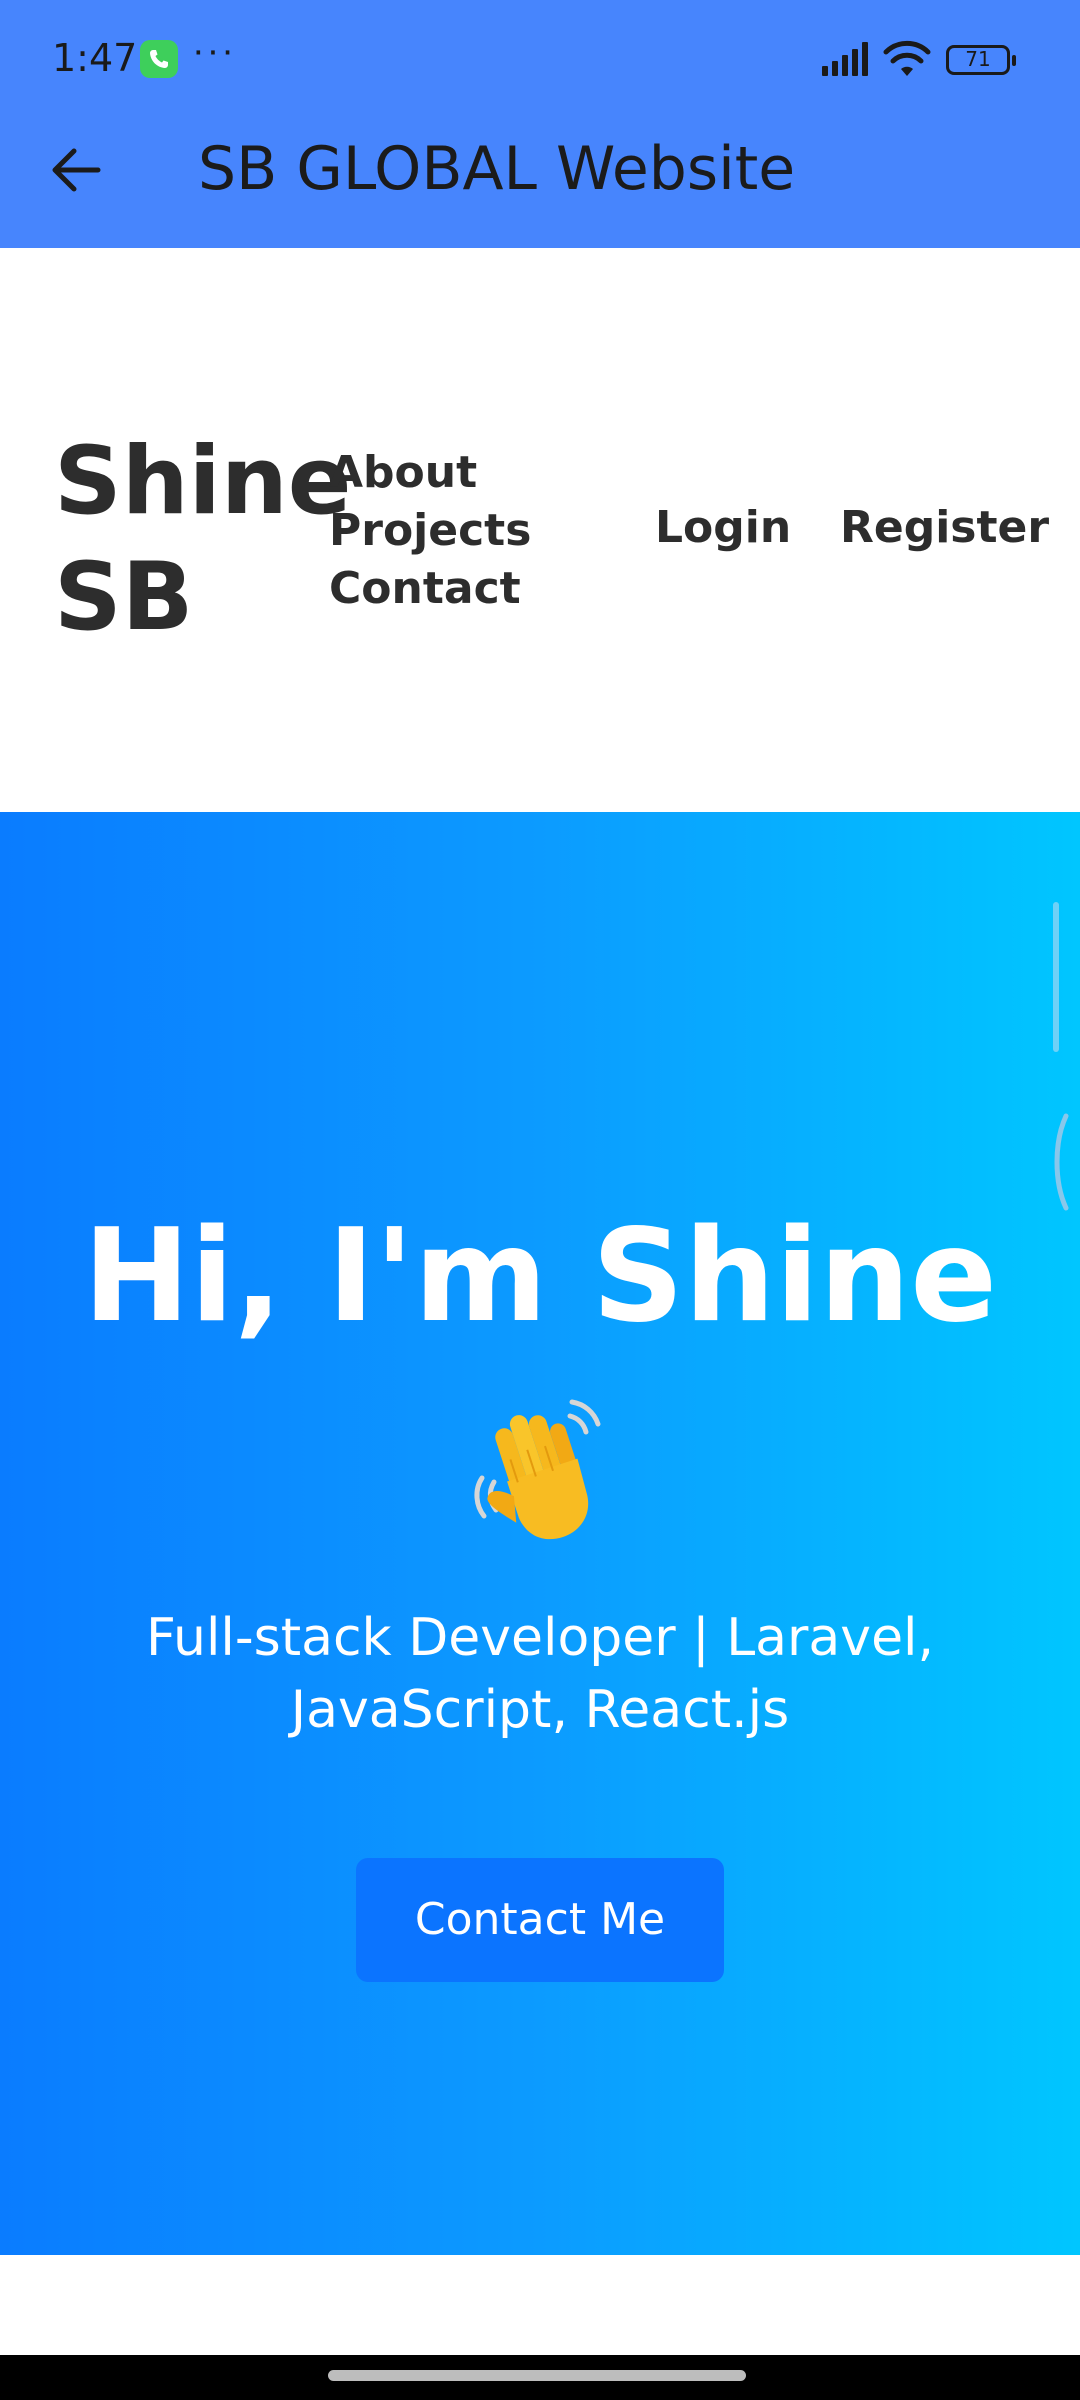 Image resolution: width=1080 pixels, height=2400 pixels. Describe the element at coordinates (540, 1276) in the screenshot. I see `hero-title: Hi, I'm Shine` at that location.